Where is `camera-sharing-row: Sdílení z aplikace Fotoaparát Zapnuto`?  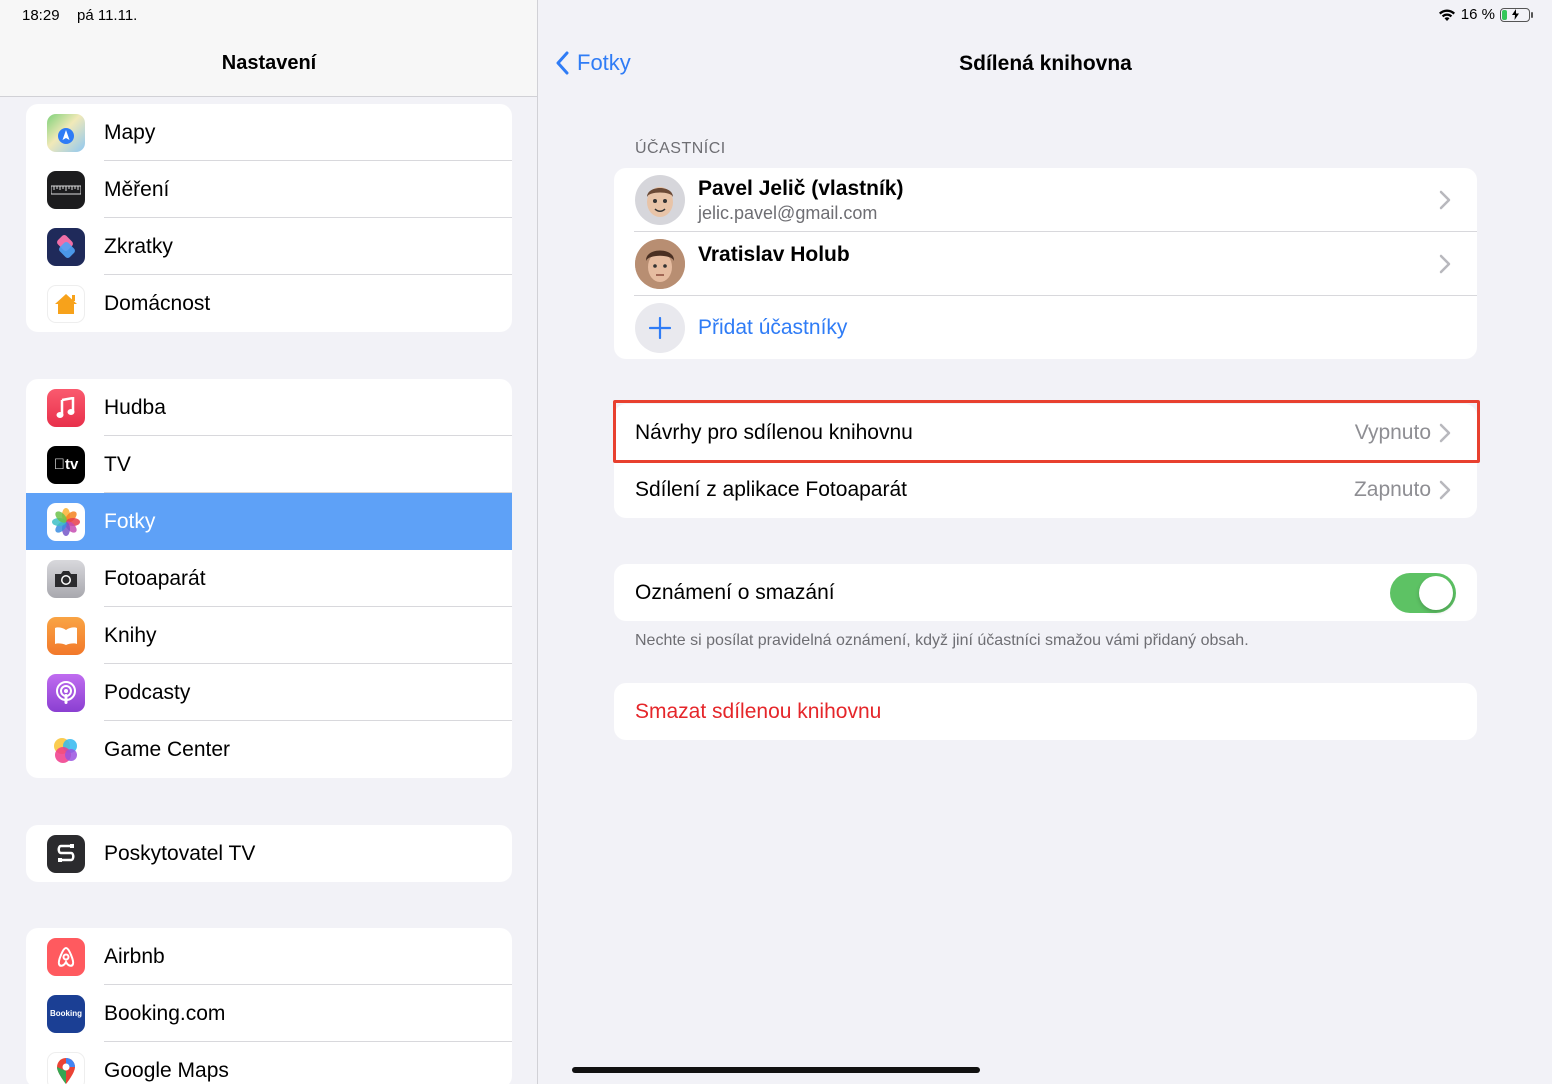 camera-sharing-row: Sdílení z aplikace Fotoaparát Zapnuto is located at coordinates (1045, 489).